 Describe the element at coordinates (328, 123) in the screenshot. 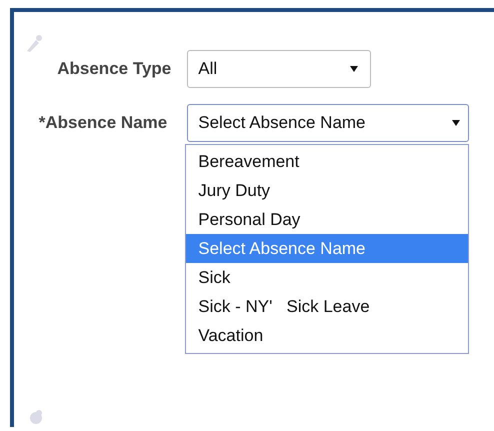

I see `dropdown: Select Absence Name` at that location.